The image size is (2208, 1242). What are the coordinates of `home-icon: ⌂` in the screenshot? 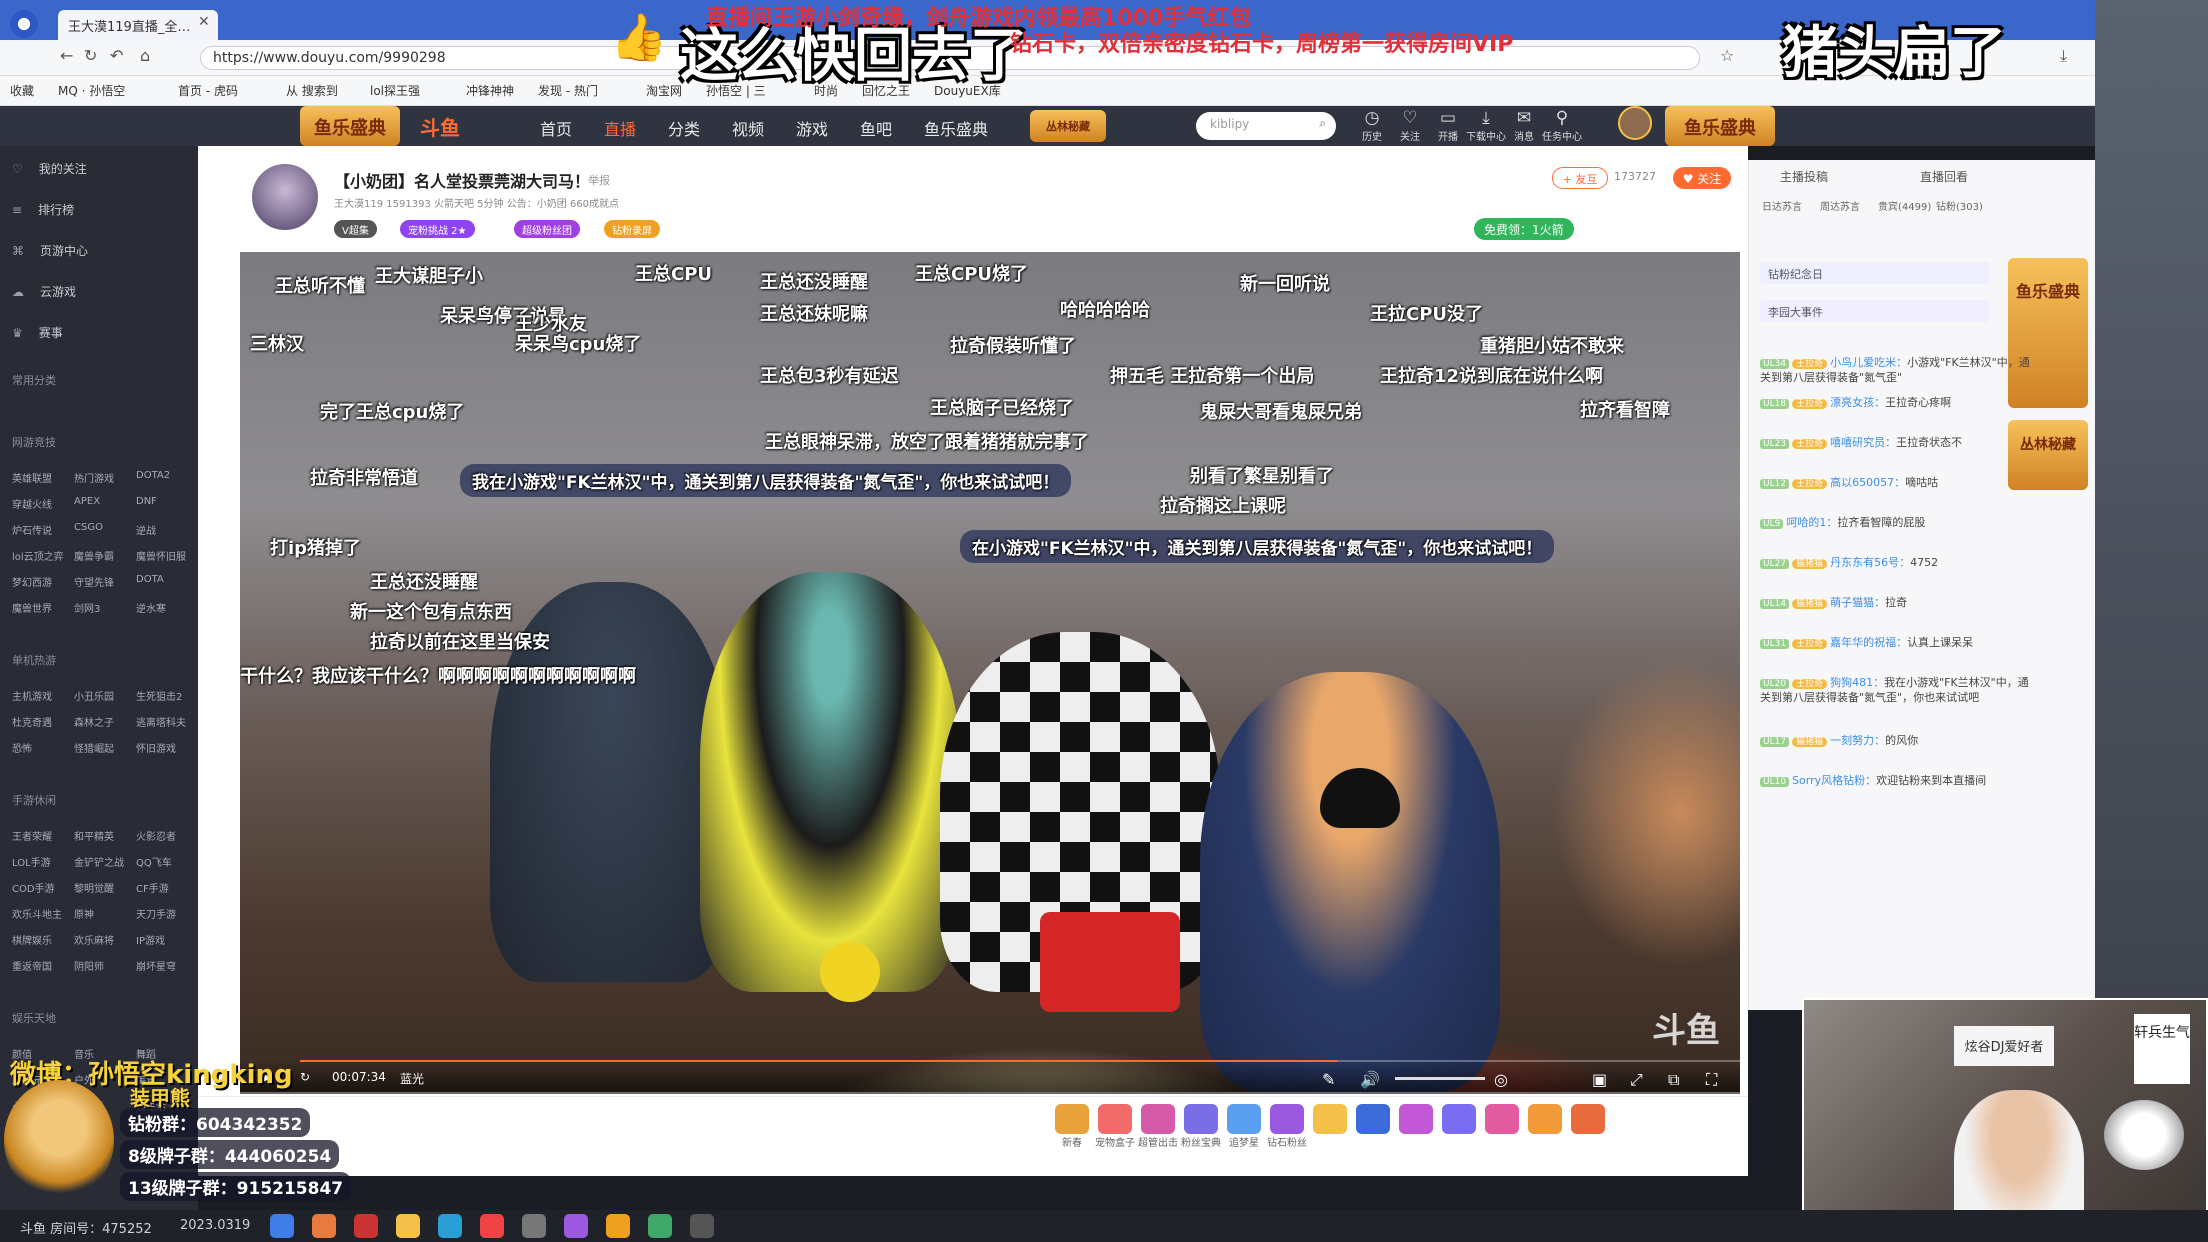 It's located at (145, 55).